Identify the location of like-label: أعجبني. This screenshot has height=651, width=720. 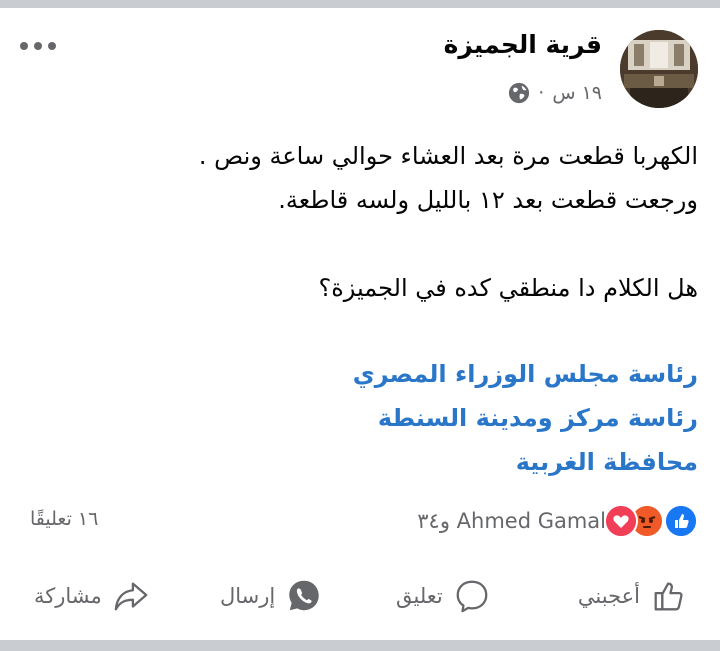
(608, 596).